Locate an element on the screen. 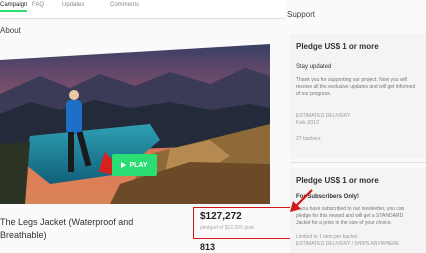 The width and height of the screenshot is (426, 253). tab-comments: Comments is located at coordinates (124, 5).